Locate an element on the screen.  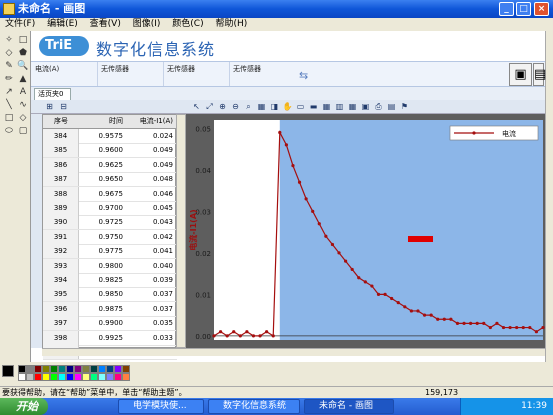
paint-tool-1-icon: □ is located at coordinates (23, 40).